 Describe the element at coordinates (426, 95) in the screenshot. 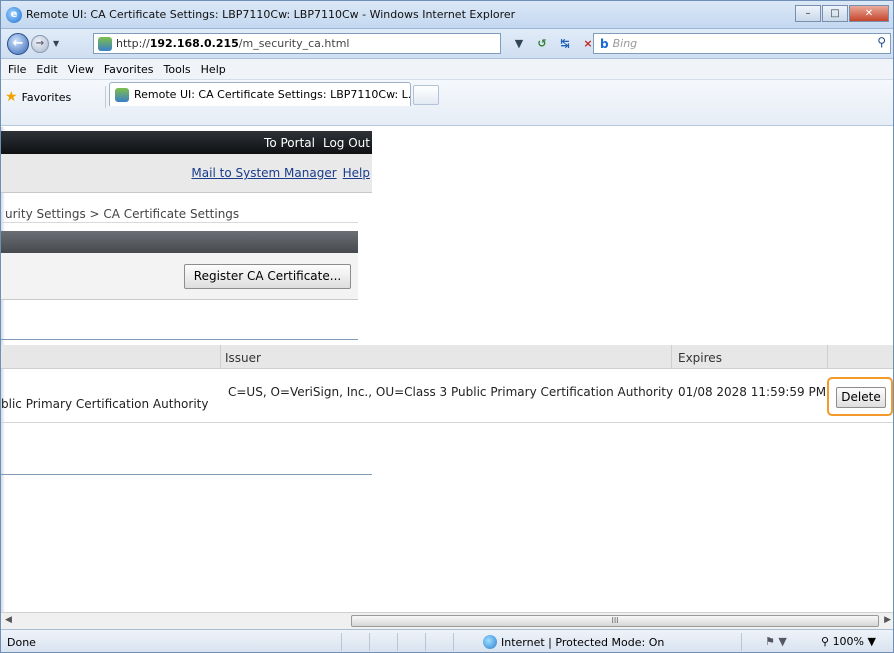

I see `new-tab-button` at that location.